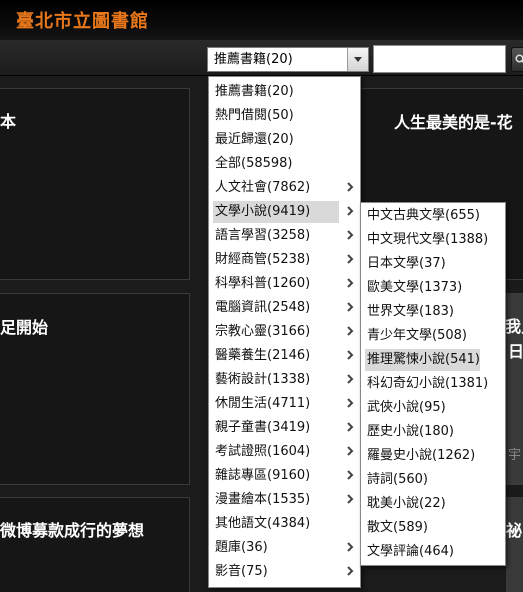  Describe the element at coordinates (422, 288) in the screenshot. I see `submenu-item: 歐美文學(1373)` at that location.